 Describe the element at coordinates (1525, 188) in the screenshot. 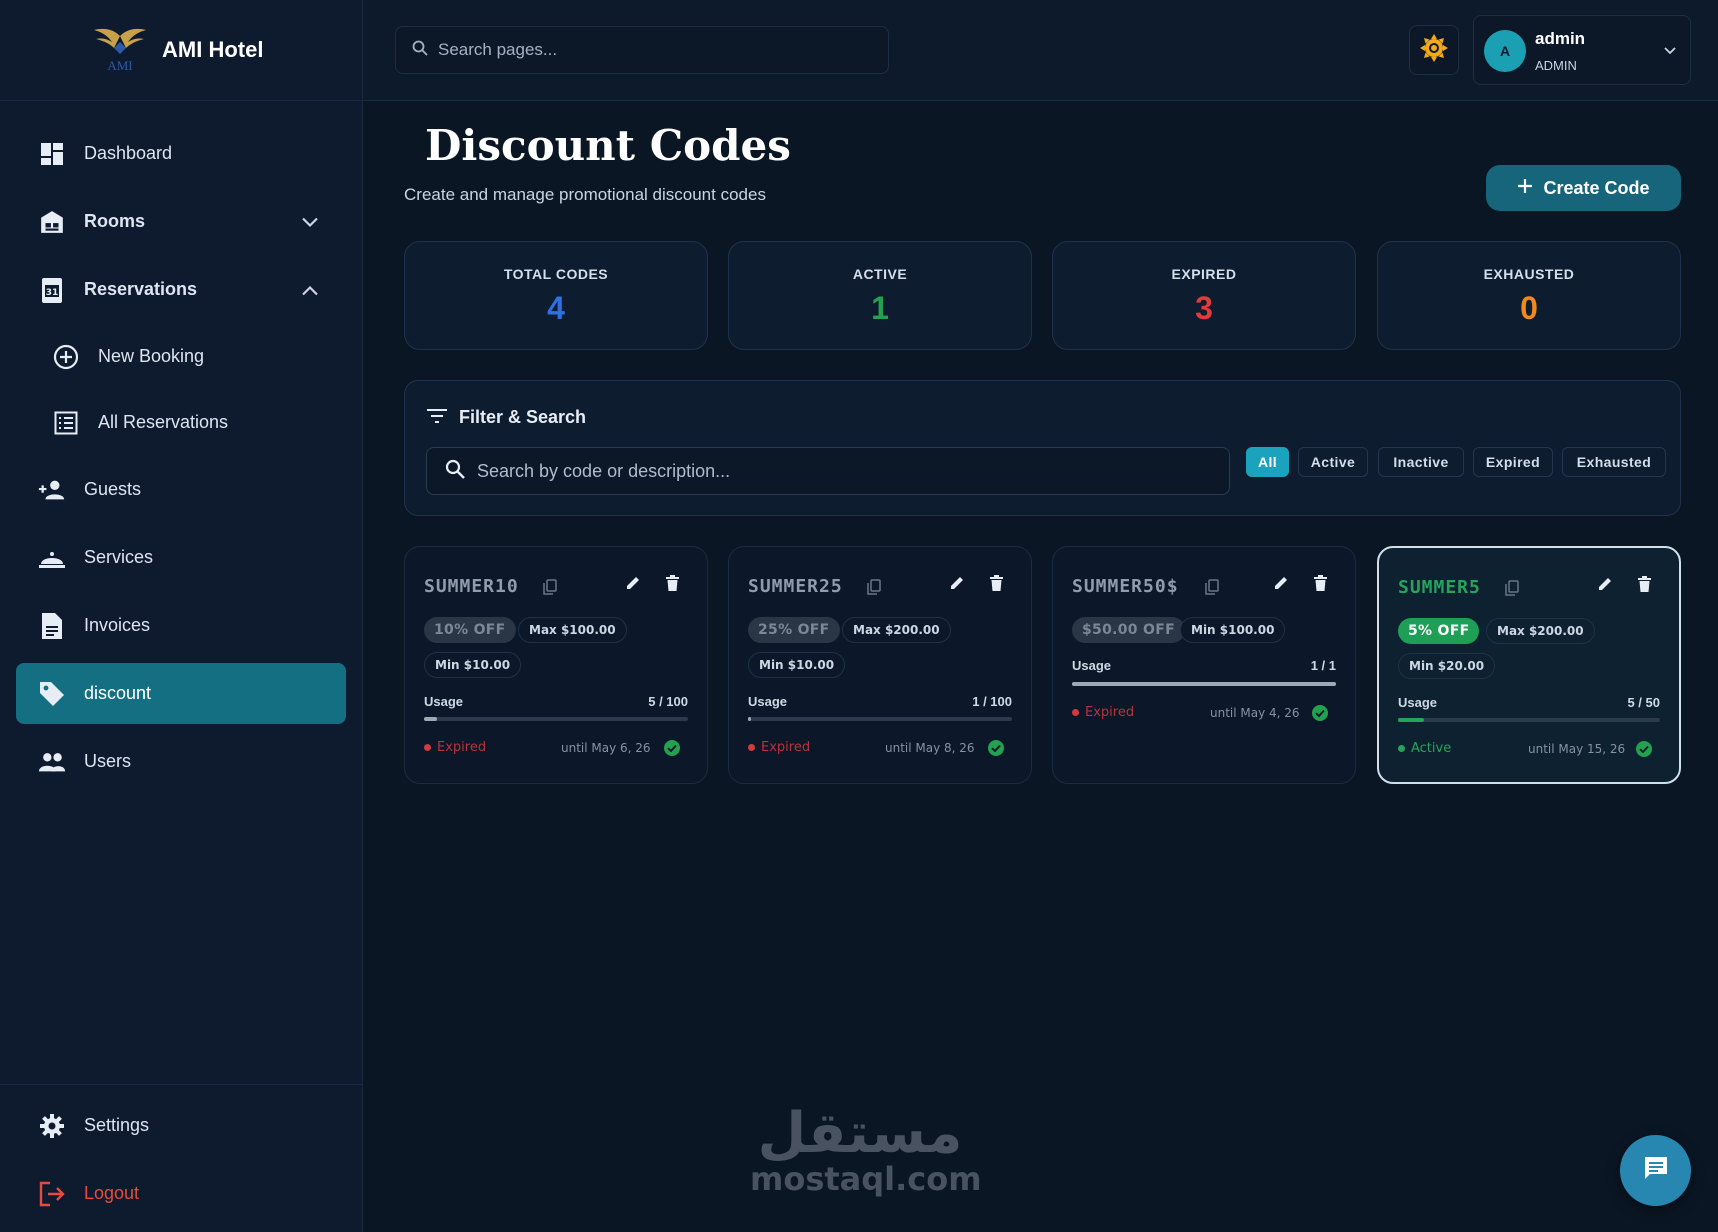

I see `plus-icon` at that location.